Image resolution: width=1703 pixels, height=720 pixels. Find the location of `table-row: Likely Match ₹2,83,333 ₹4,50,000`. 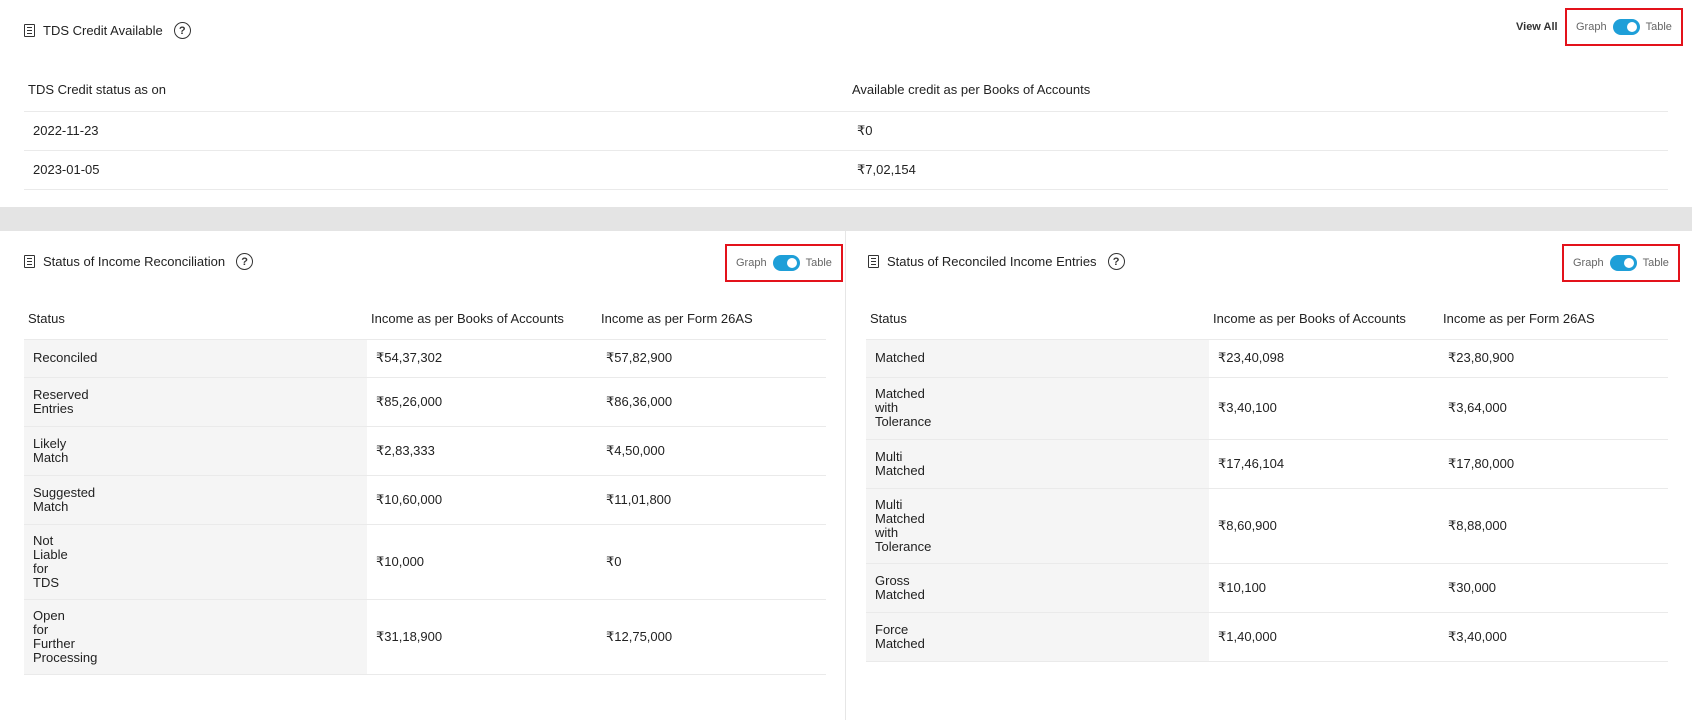

table-row: Likely Match ₹2,83,333 ₹4,50,000 is located at coordinates (425, 450).